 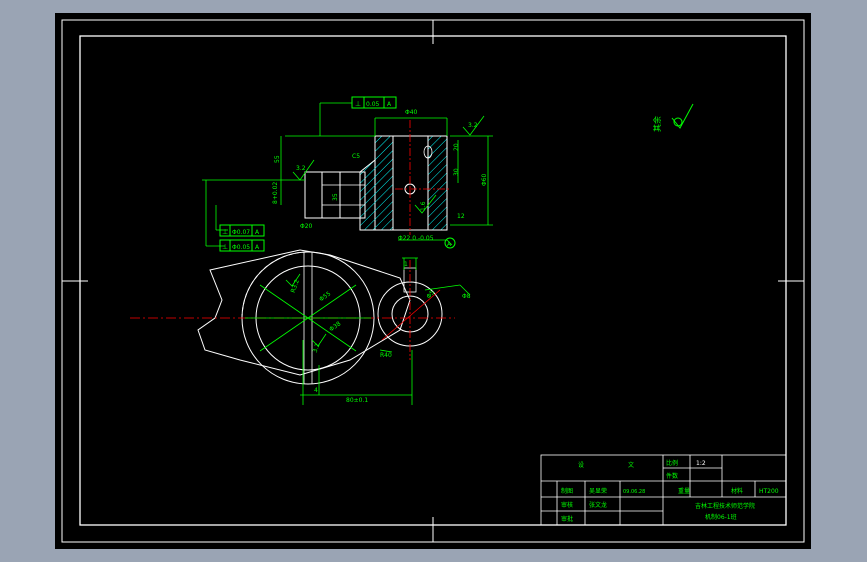 What do you see at coordinates (356, 156) in the screenshot?
I see `dim-chamfer: C5` at bounding box center [356, 156].